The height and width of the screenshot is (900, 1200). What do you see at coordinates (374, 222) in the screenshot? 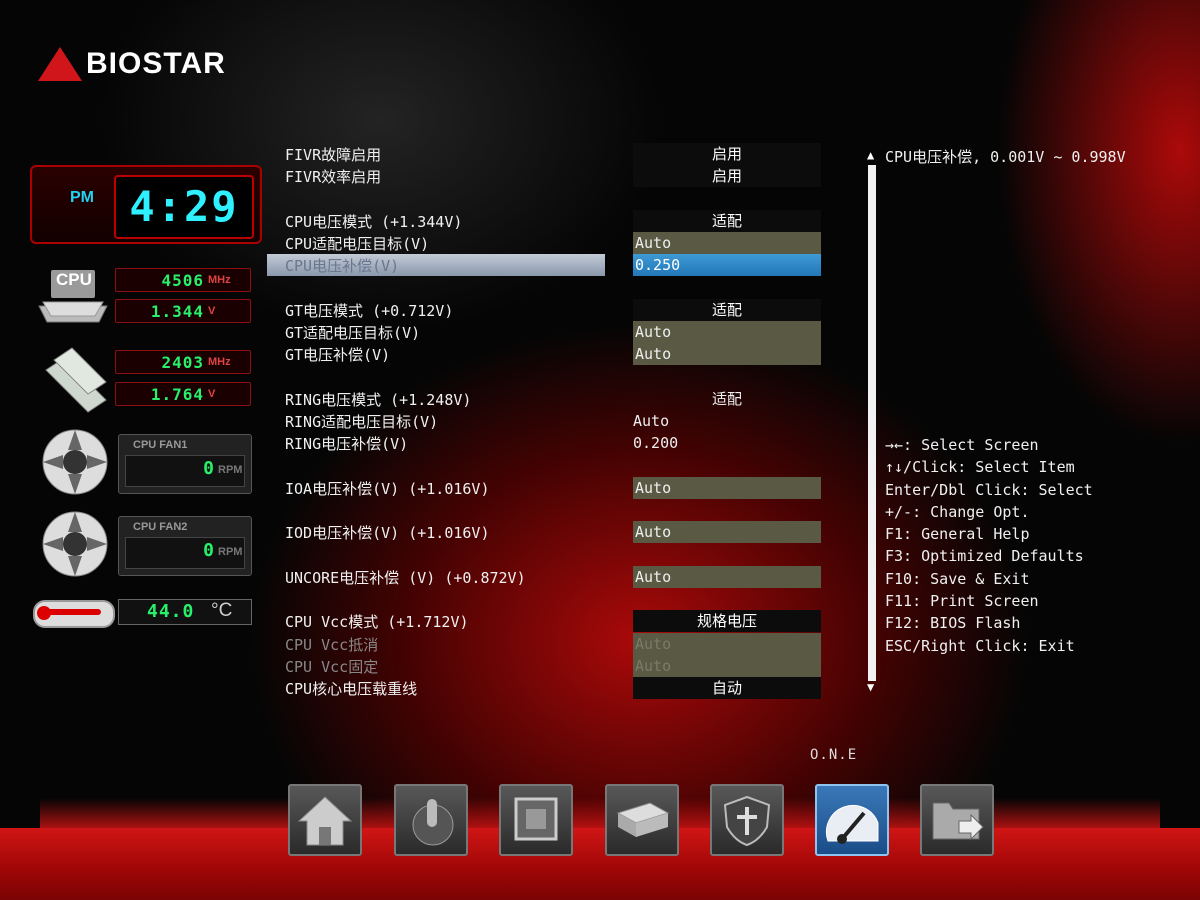
I see `setting-label: CPU电压模式 (+1.344V)` at bounding box center [374, 222].